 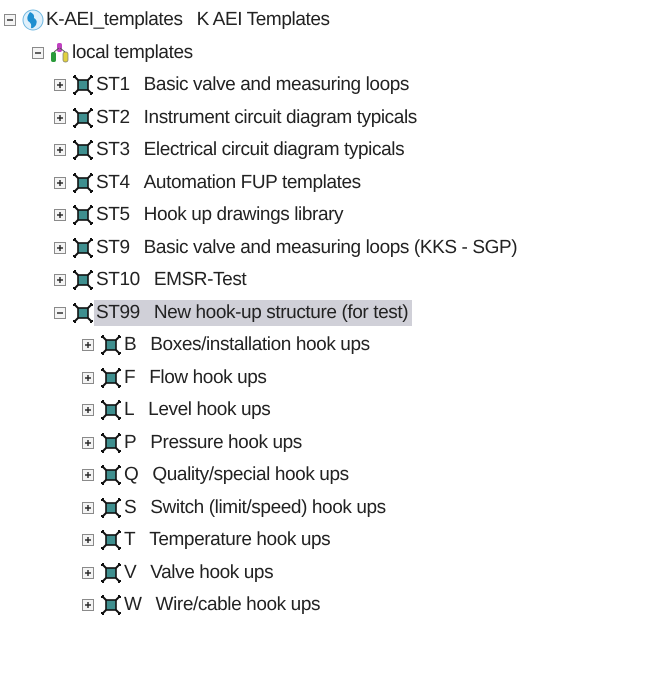 What do you see at coordinates (130, 540) in the screenshot?
I see `item-code: T` at bounding box center [130, 540].